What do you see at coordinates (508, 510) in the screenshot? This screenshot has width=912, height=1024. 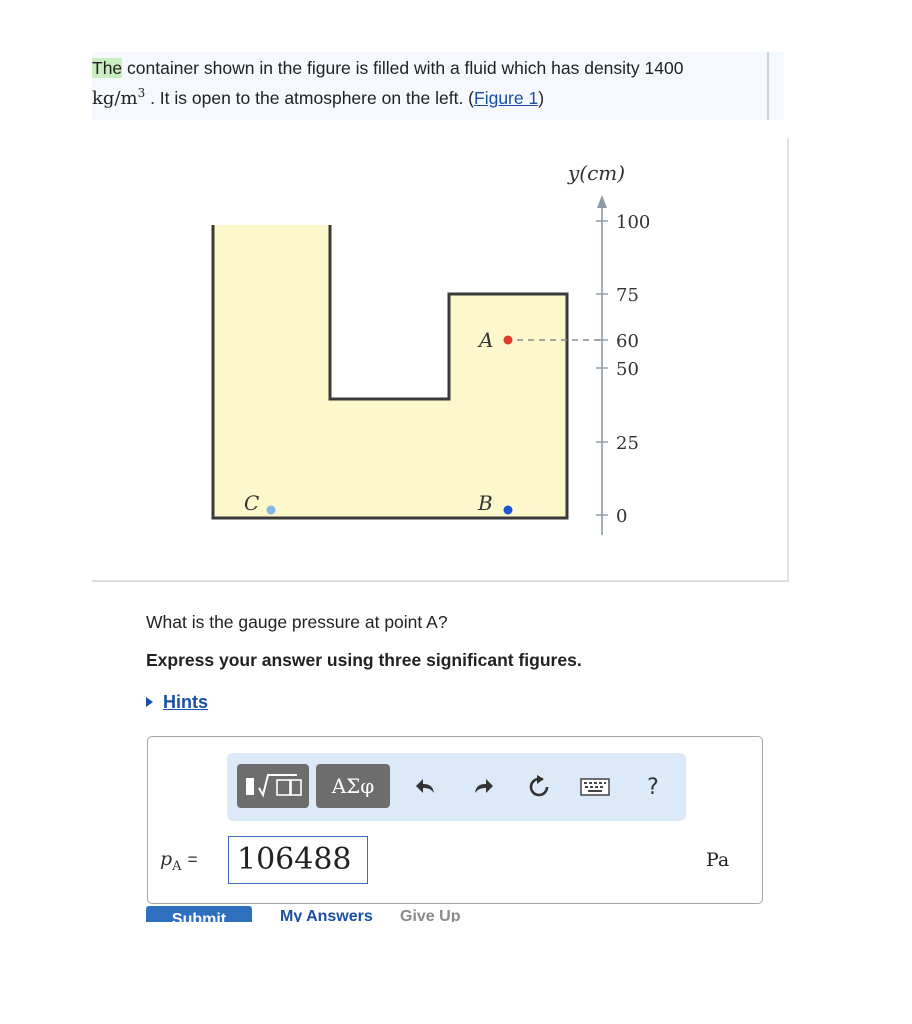 I see `point-b-marker` at bounding box center [508, 510].